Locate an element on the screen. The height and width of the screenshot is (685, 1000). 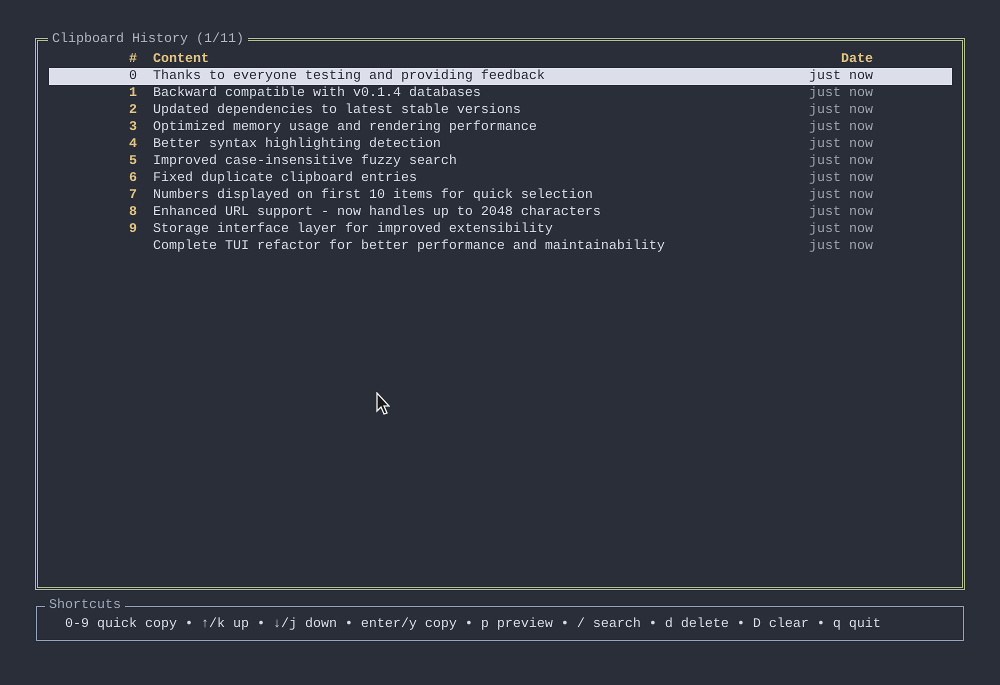
clipboard-entry: Improved case-insensitive fuzzy search is located at coordinates (481, 161).